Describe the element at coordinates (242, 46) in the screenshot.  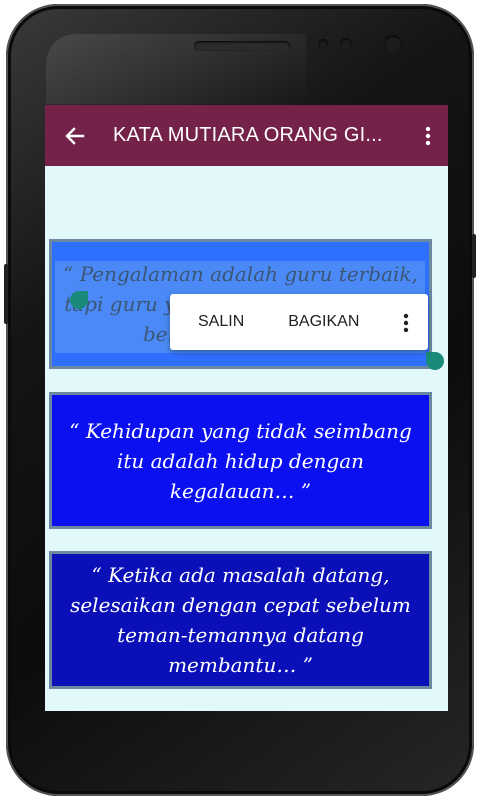
I see `earpiece-speaker` at that location.